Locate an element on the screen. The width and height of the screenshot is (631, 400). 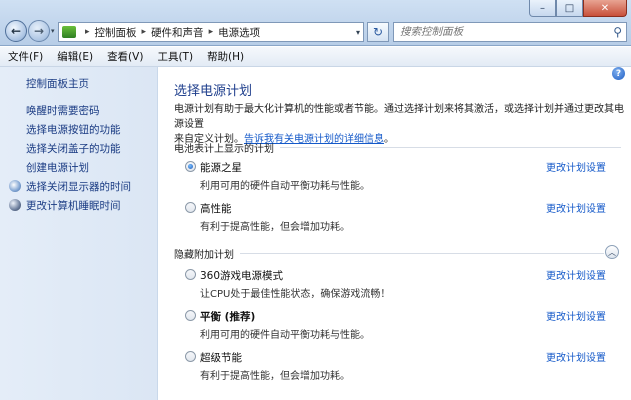
menu-edit: 编辑(E) is located at coordinates (75, 56).